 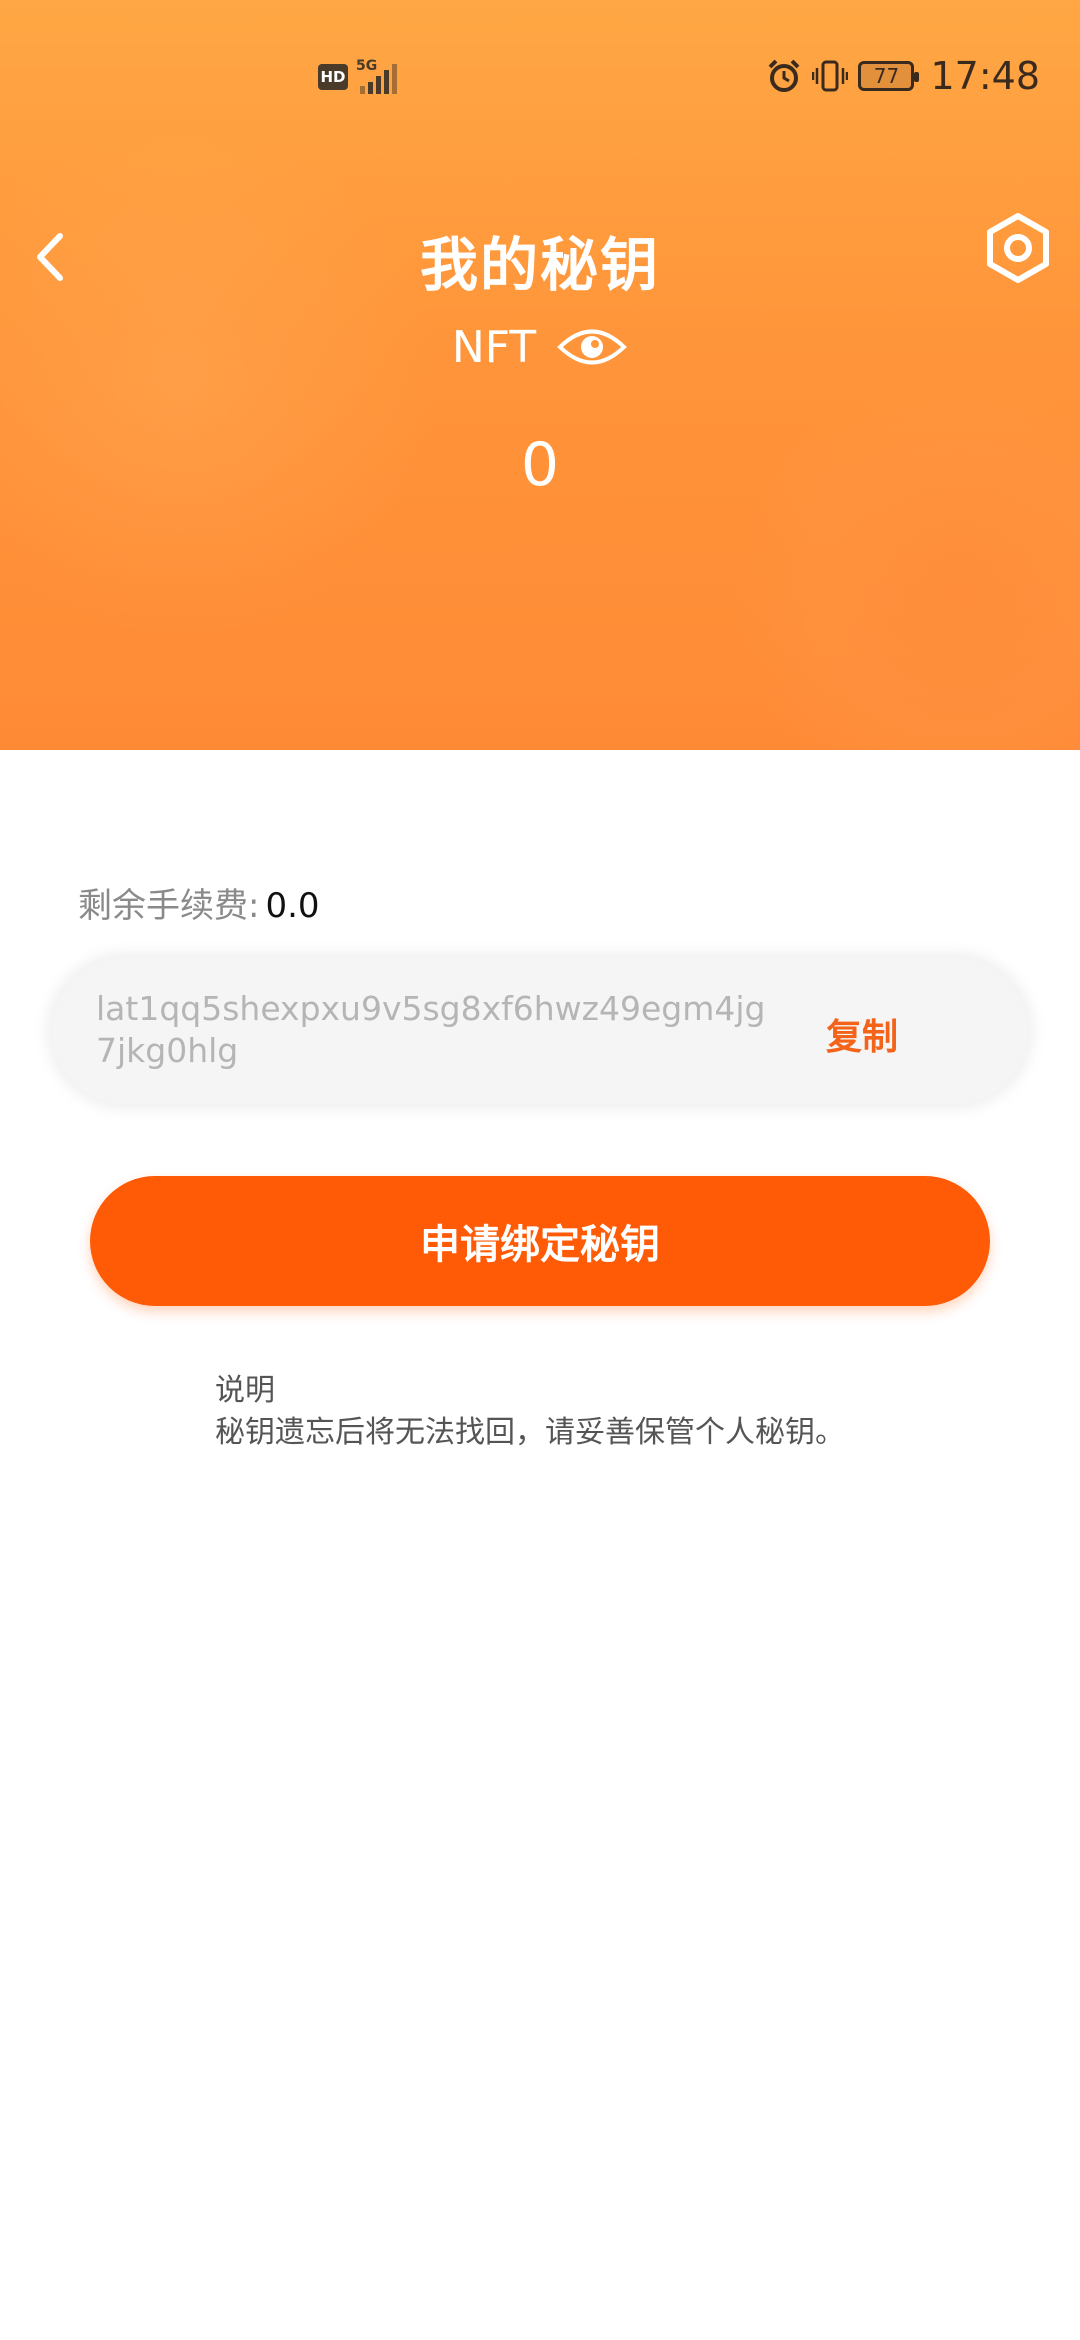 What do you see at coordinates (530, 1412) in the screenshot?
I see `note: 说明 秘钥遗忘后将无法找回，请妥善保管个人秘钥。` at bounding box center [530, 1412].